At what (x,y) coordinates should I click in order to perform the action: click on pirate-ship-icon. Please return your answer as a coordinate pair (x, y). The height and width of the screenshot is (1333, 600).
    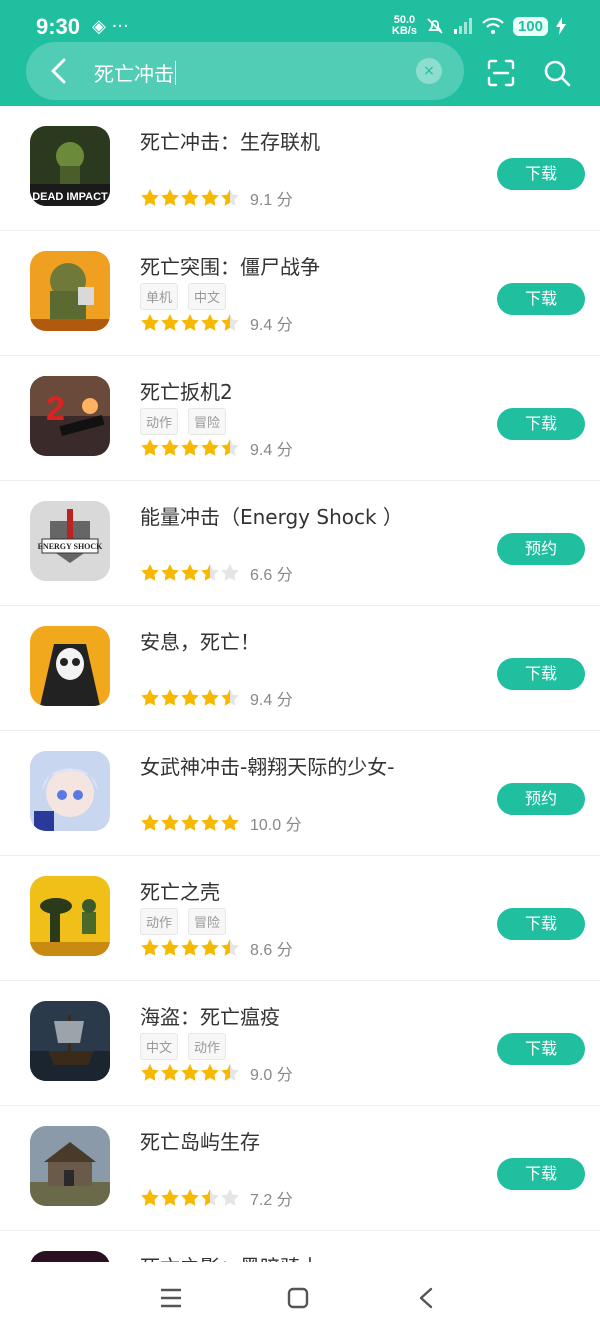
    Looking at the image, I should click on (70, 1041).